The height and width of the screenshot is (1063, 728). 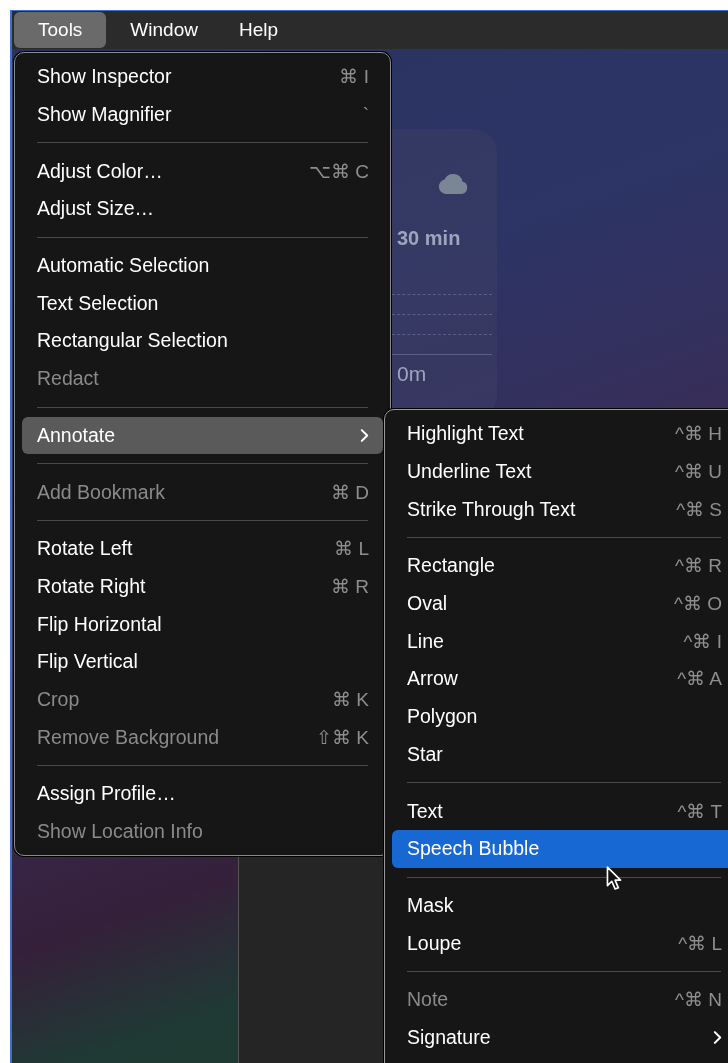 I want to click on menu-item: Signature, so click(x=560, y=1037).